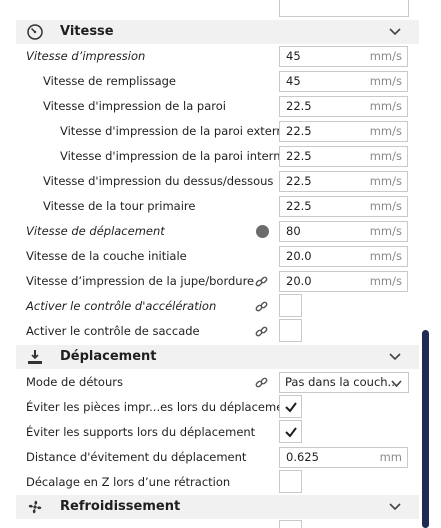 The image size is (441, 528). Describe the element at coordinates (343, 457) in the screenshot. I see `avoid-distance-input: 0.625 mm` at that location.